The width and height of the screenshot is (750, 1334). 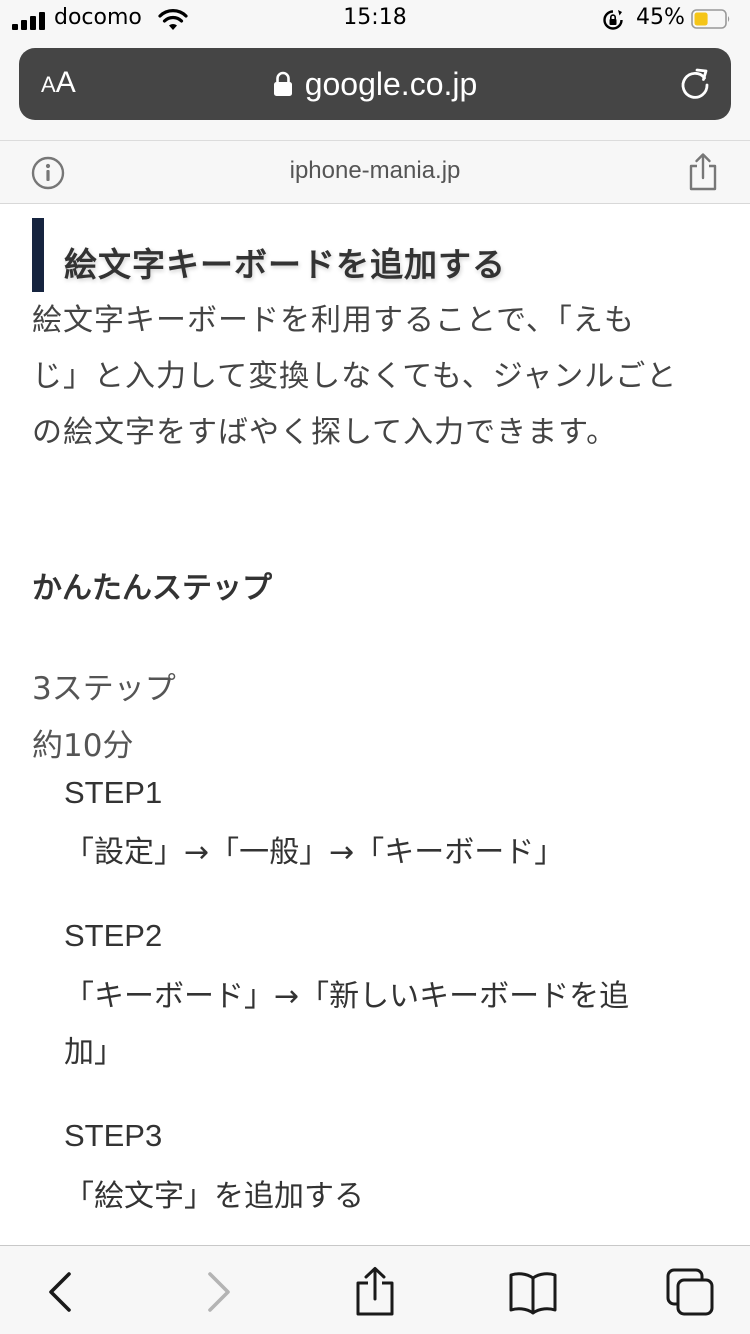 I want to click on steps-title: かんたんステップ, so click(x=152, y=588).